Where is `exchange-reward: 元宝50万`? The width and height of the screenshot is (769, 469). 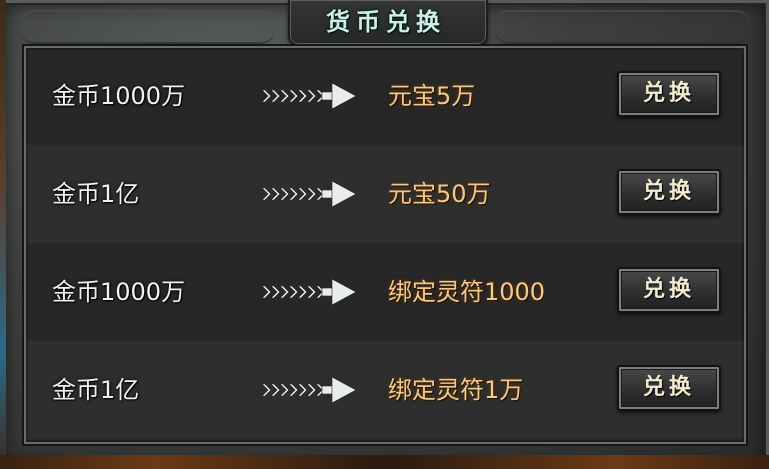 exchange-reward: 元宝50万 is located at coordinates (439, 194).